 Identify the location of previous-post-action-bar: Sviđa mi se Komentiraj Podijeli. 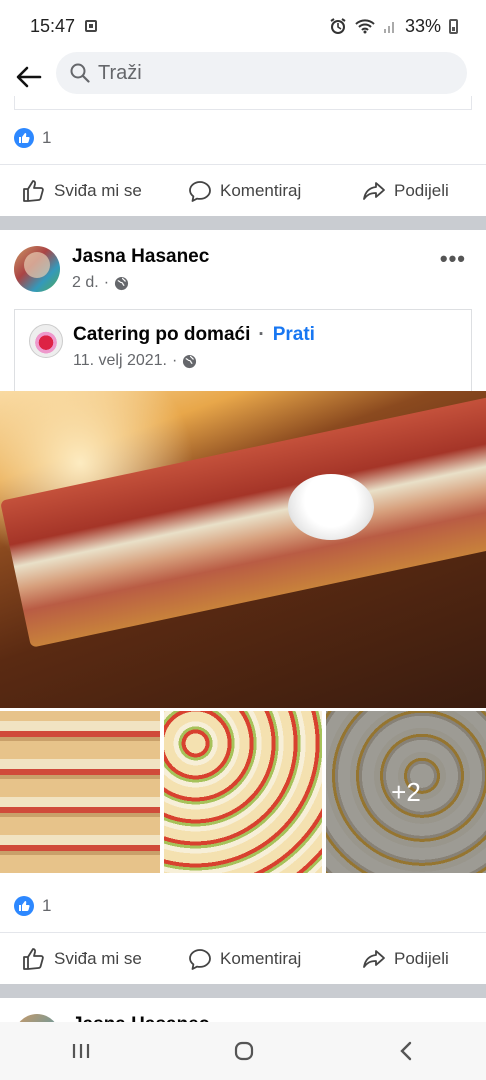
(243, 190).